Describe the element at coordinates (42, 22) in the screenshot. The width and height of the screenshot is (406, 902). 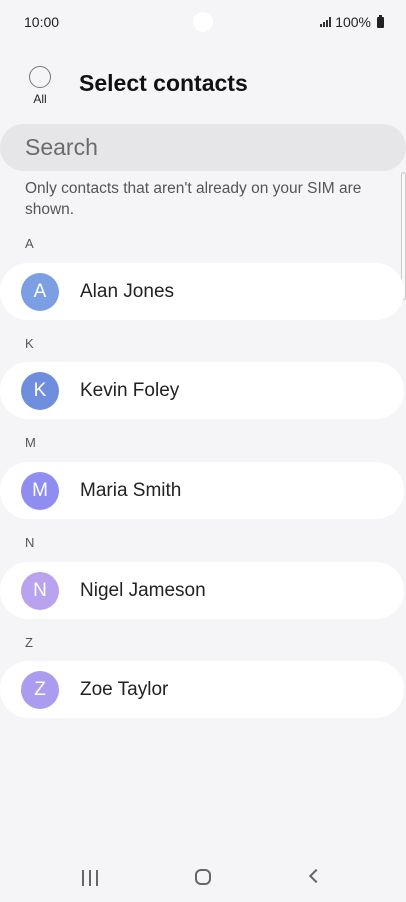
I see `status-time: 10:00` at that location.